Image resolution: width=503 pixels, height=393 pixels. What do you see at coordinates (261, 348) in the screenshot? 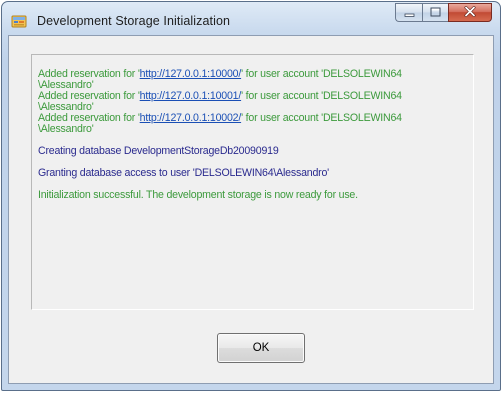
I see `ok-button: OK` at bounding box center [261, 348].